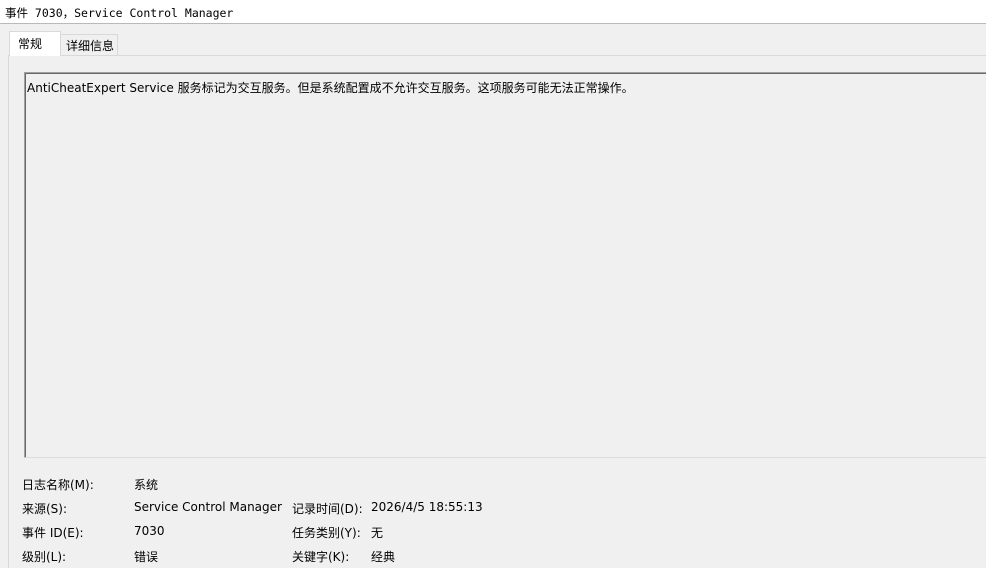 Image resolution: width=986 pixels, height=568 pixels. Describe the element at coordinates (58, 485) in the screenshot. I see `log-name-label: 日志名称(M):` at that location.